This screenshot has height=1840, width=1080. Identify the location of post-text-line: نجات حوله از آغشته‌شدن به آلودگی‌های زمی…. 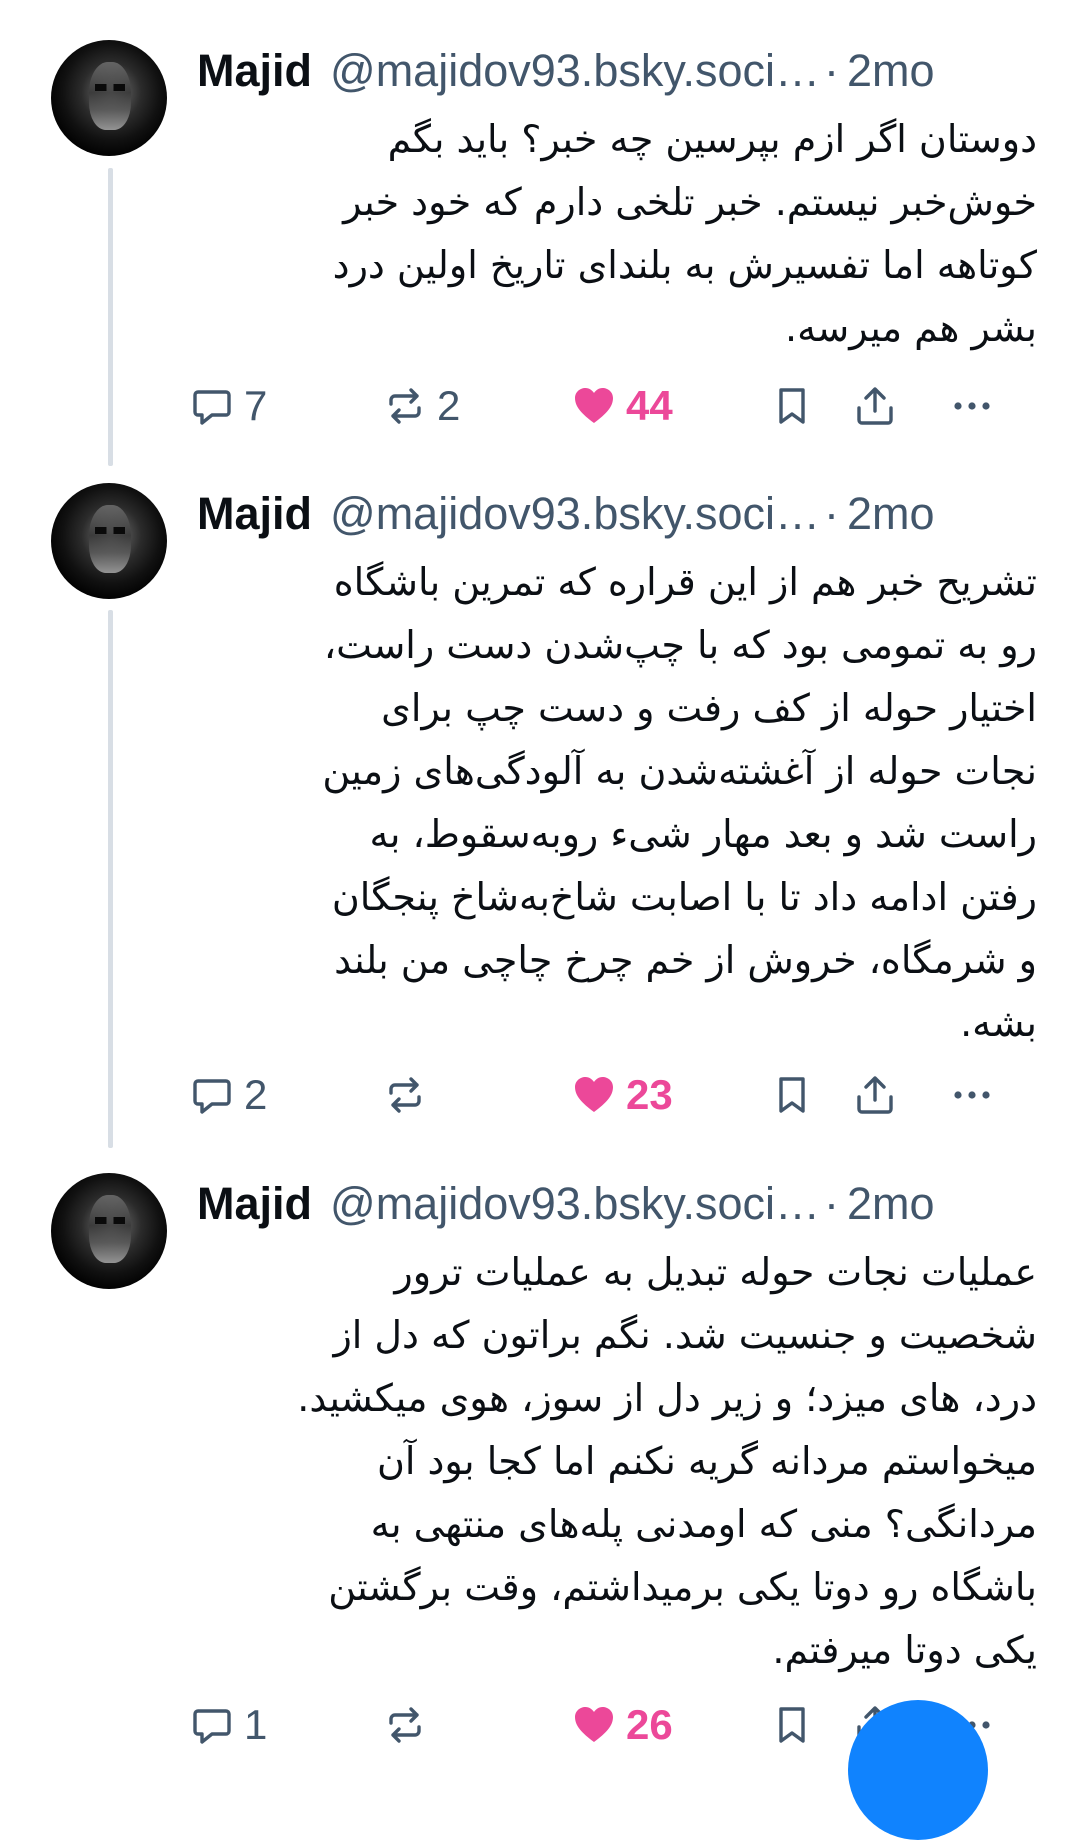
(679, 771).